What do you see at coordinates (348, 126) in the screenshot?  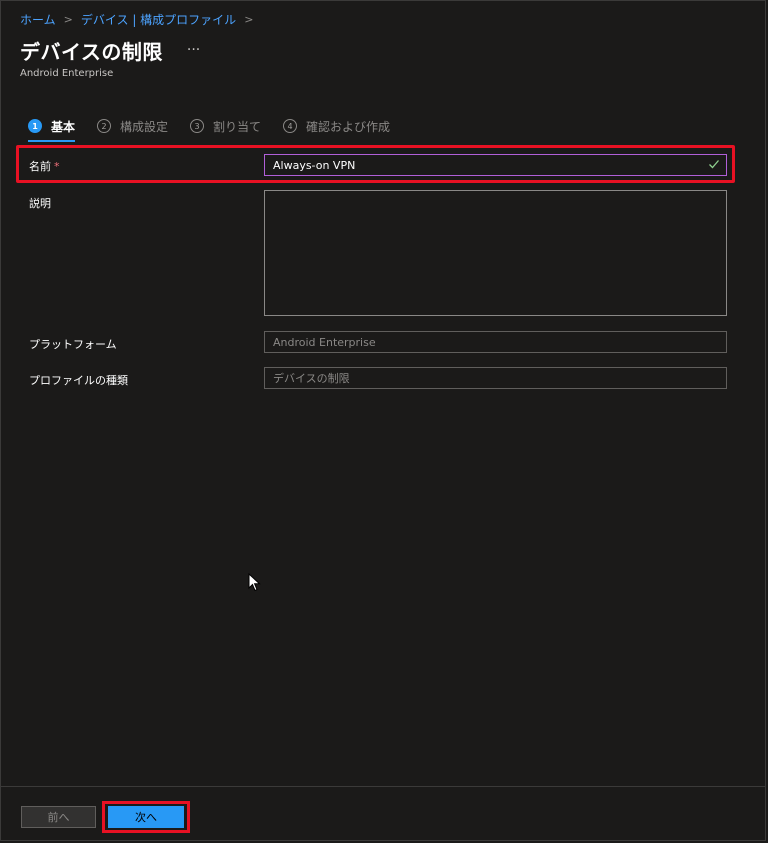 I see `step-label: 確認および作成` at bounding box center [348, 126].